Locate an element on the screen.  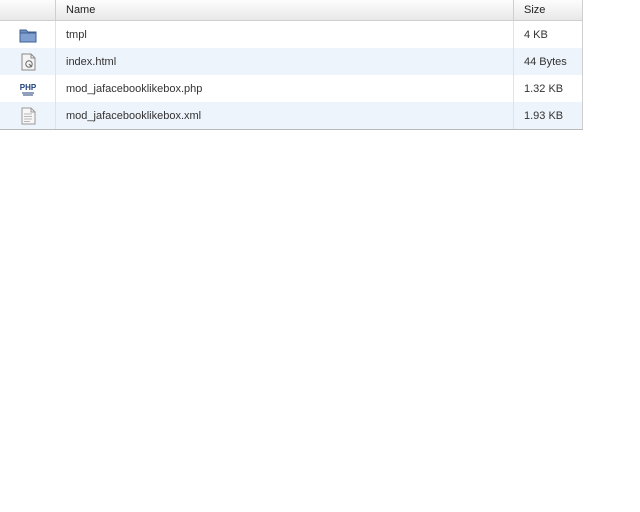
file-size: 4 KB is located at coordinates (548, 34).